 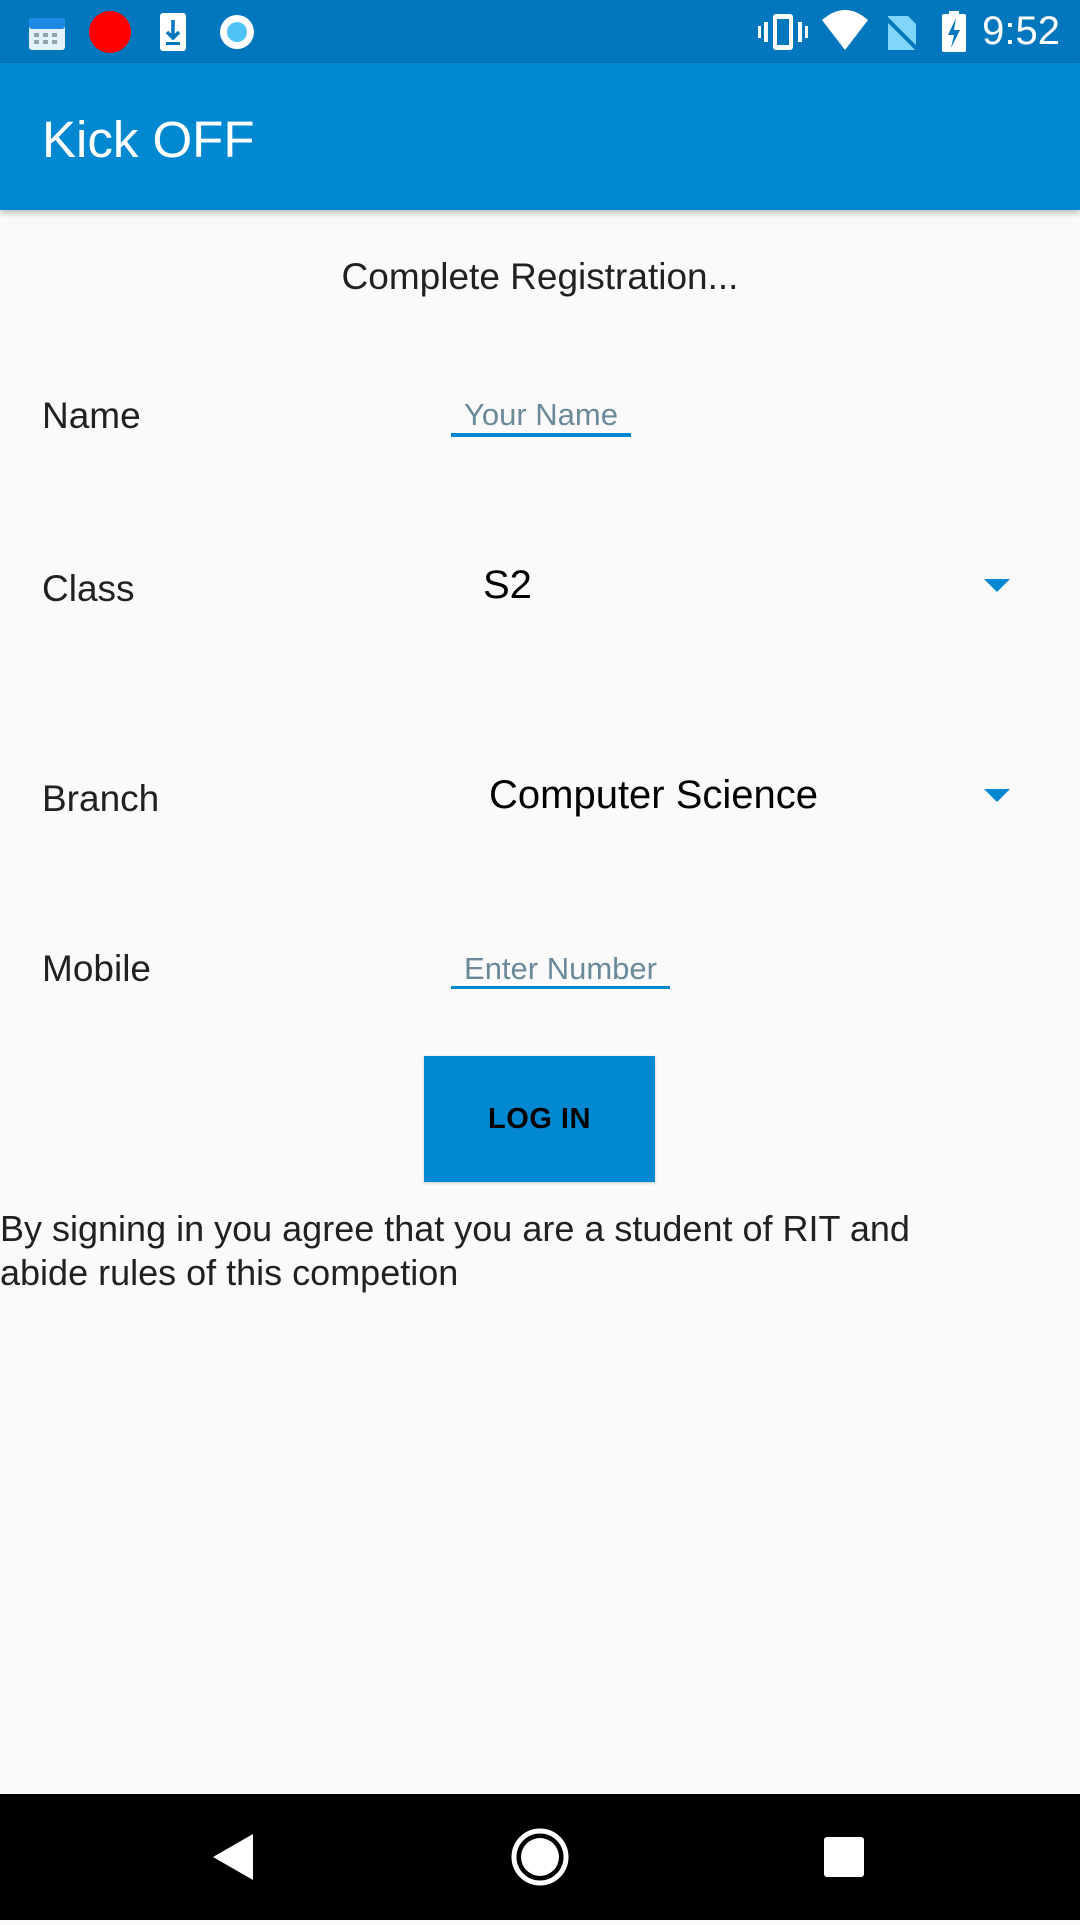 What do you see at coordinates (783, 34) in the screenshot?
I see `vibrate-icon` at bounding box center [783, 34].